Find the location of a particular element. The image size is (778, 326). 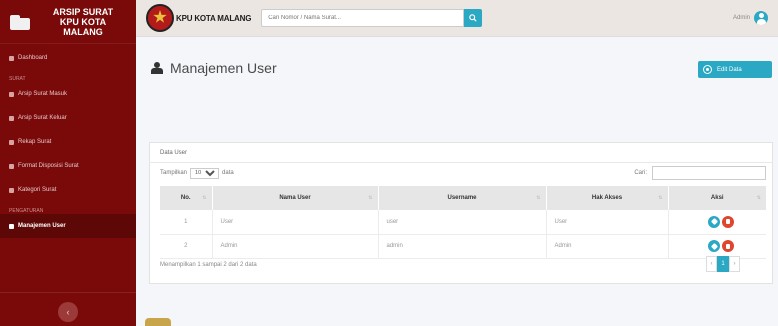

header-username: Username ⇅ is located at coordinates (461, 198).